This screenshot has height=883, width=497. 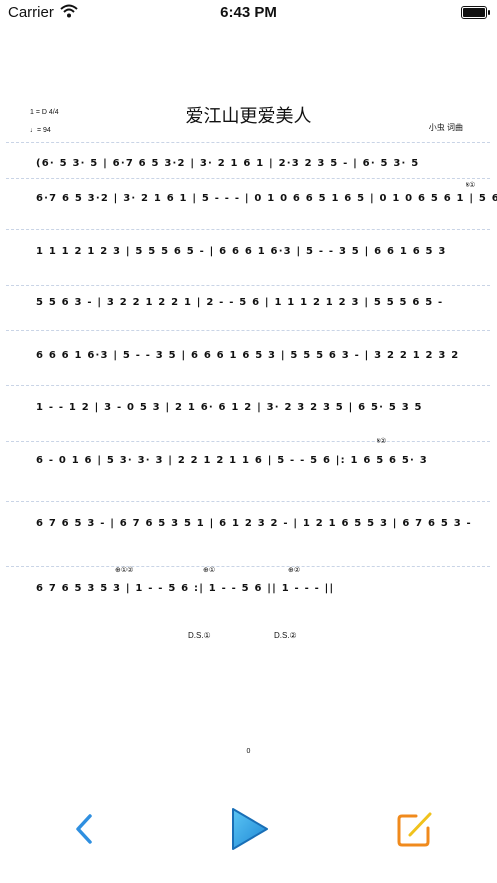 What do you see at coordinates (382, 441) in the screenshot?
I see `segno-mark: 𝄋②` at bounding box center [382, 441].